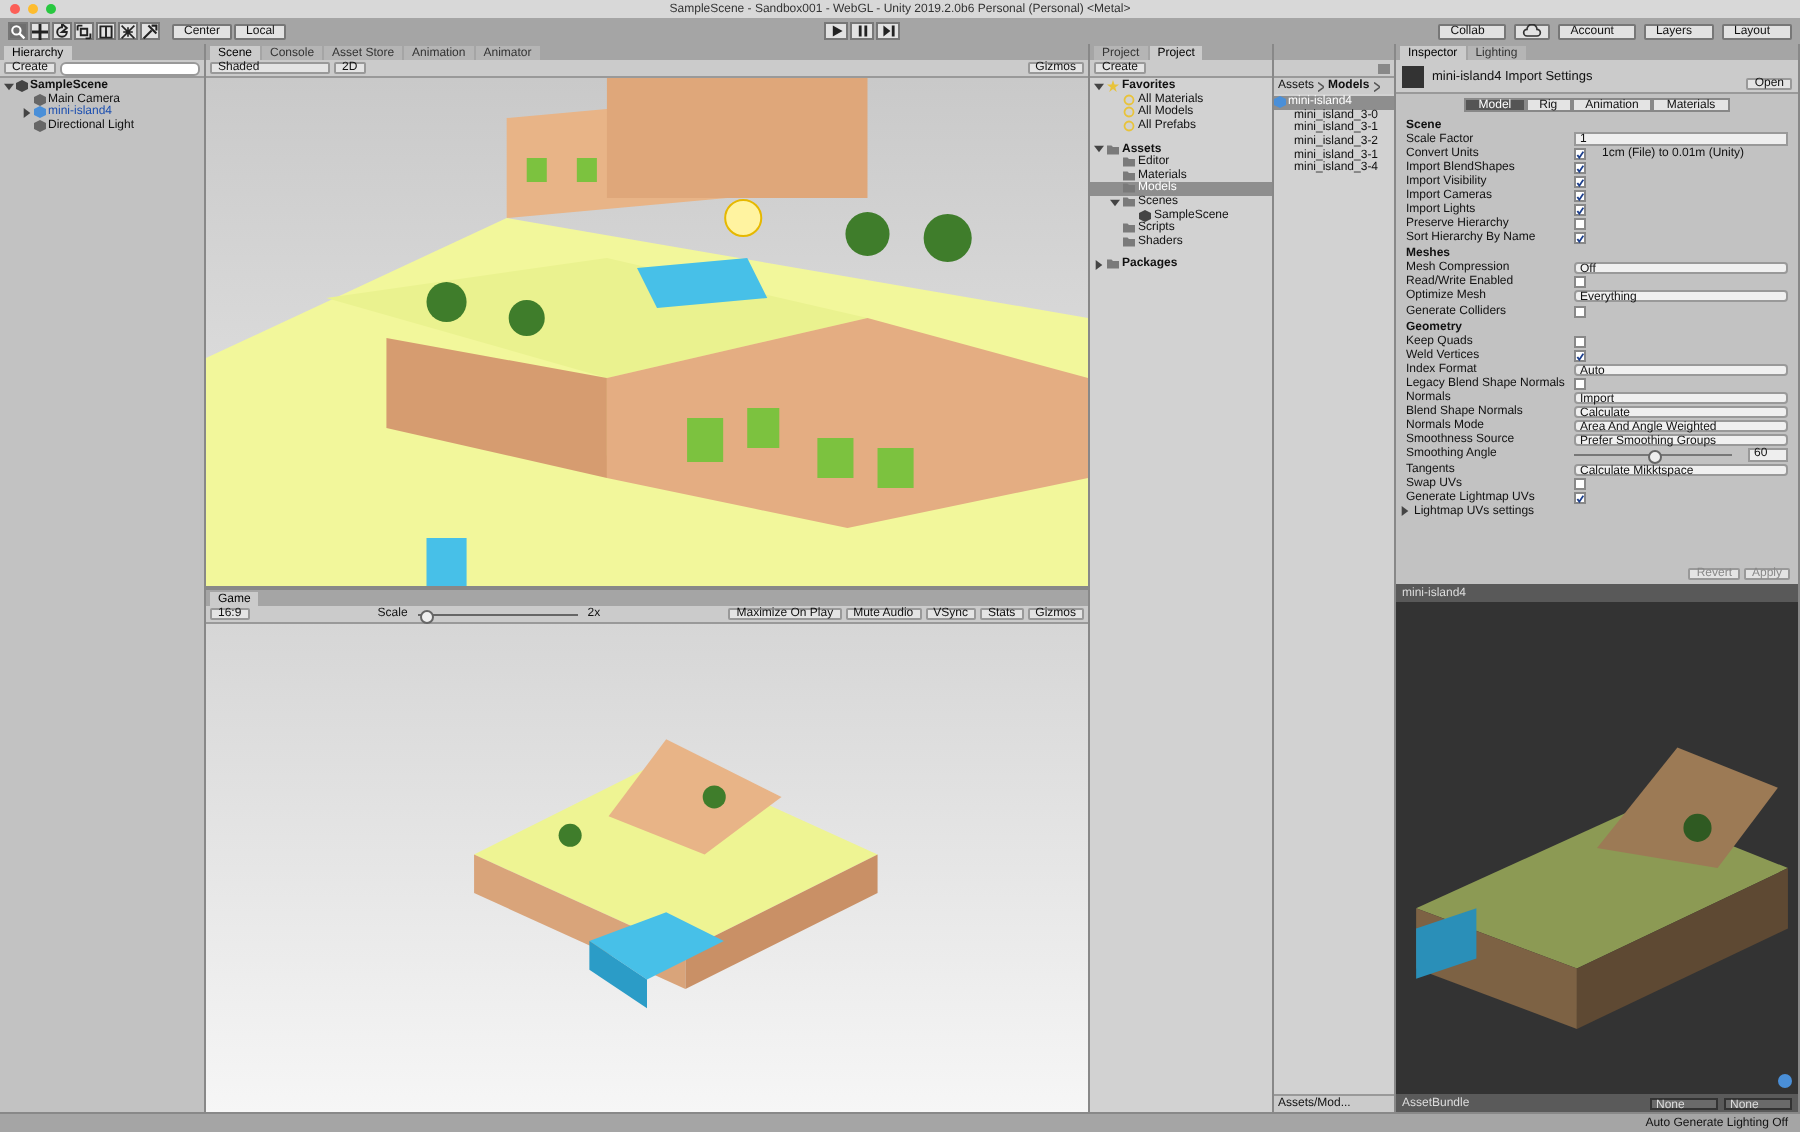 The image size is (1800, 1132). Describe the element at coordinates (106, 31) in the screenshot. I see `rect-tool-button` at that location.